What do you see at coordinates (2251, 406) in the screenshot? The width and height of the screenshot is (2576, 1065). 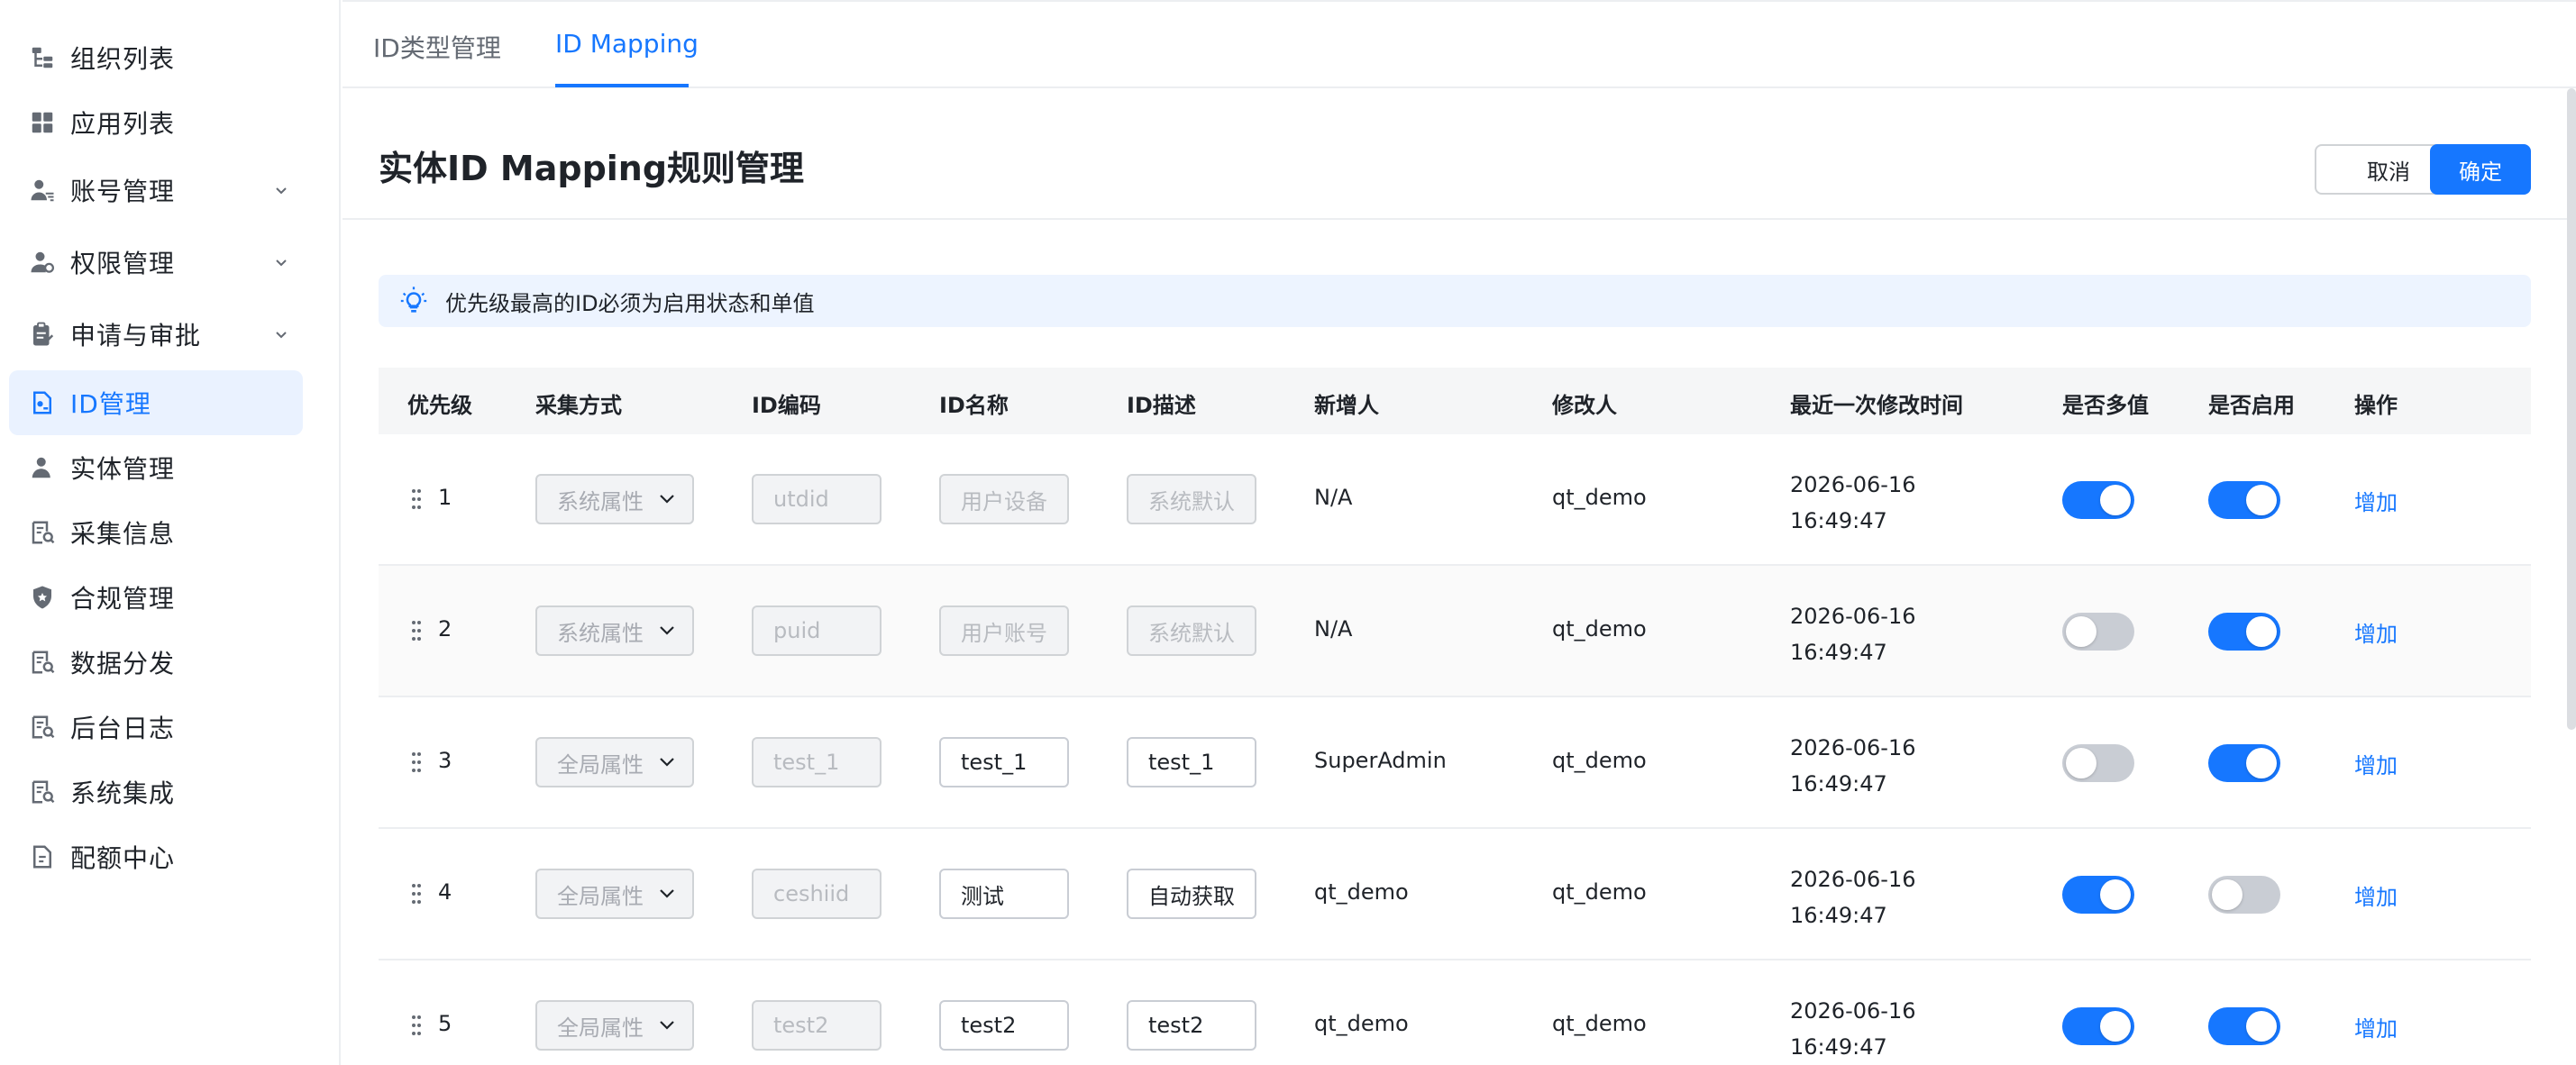 I see `column-header: 是否启用` at bounding box center [2251, 406].